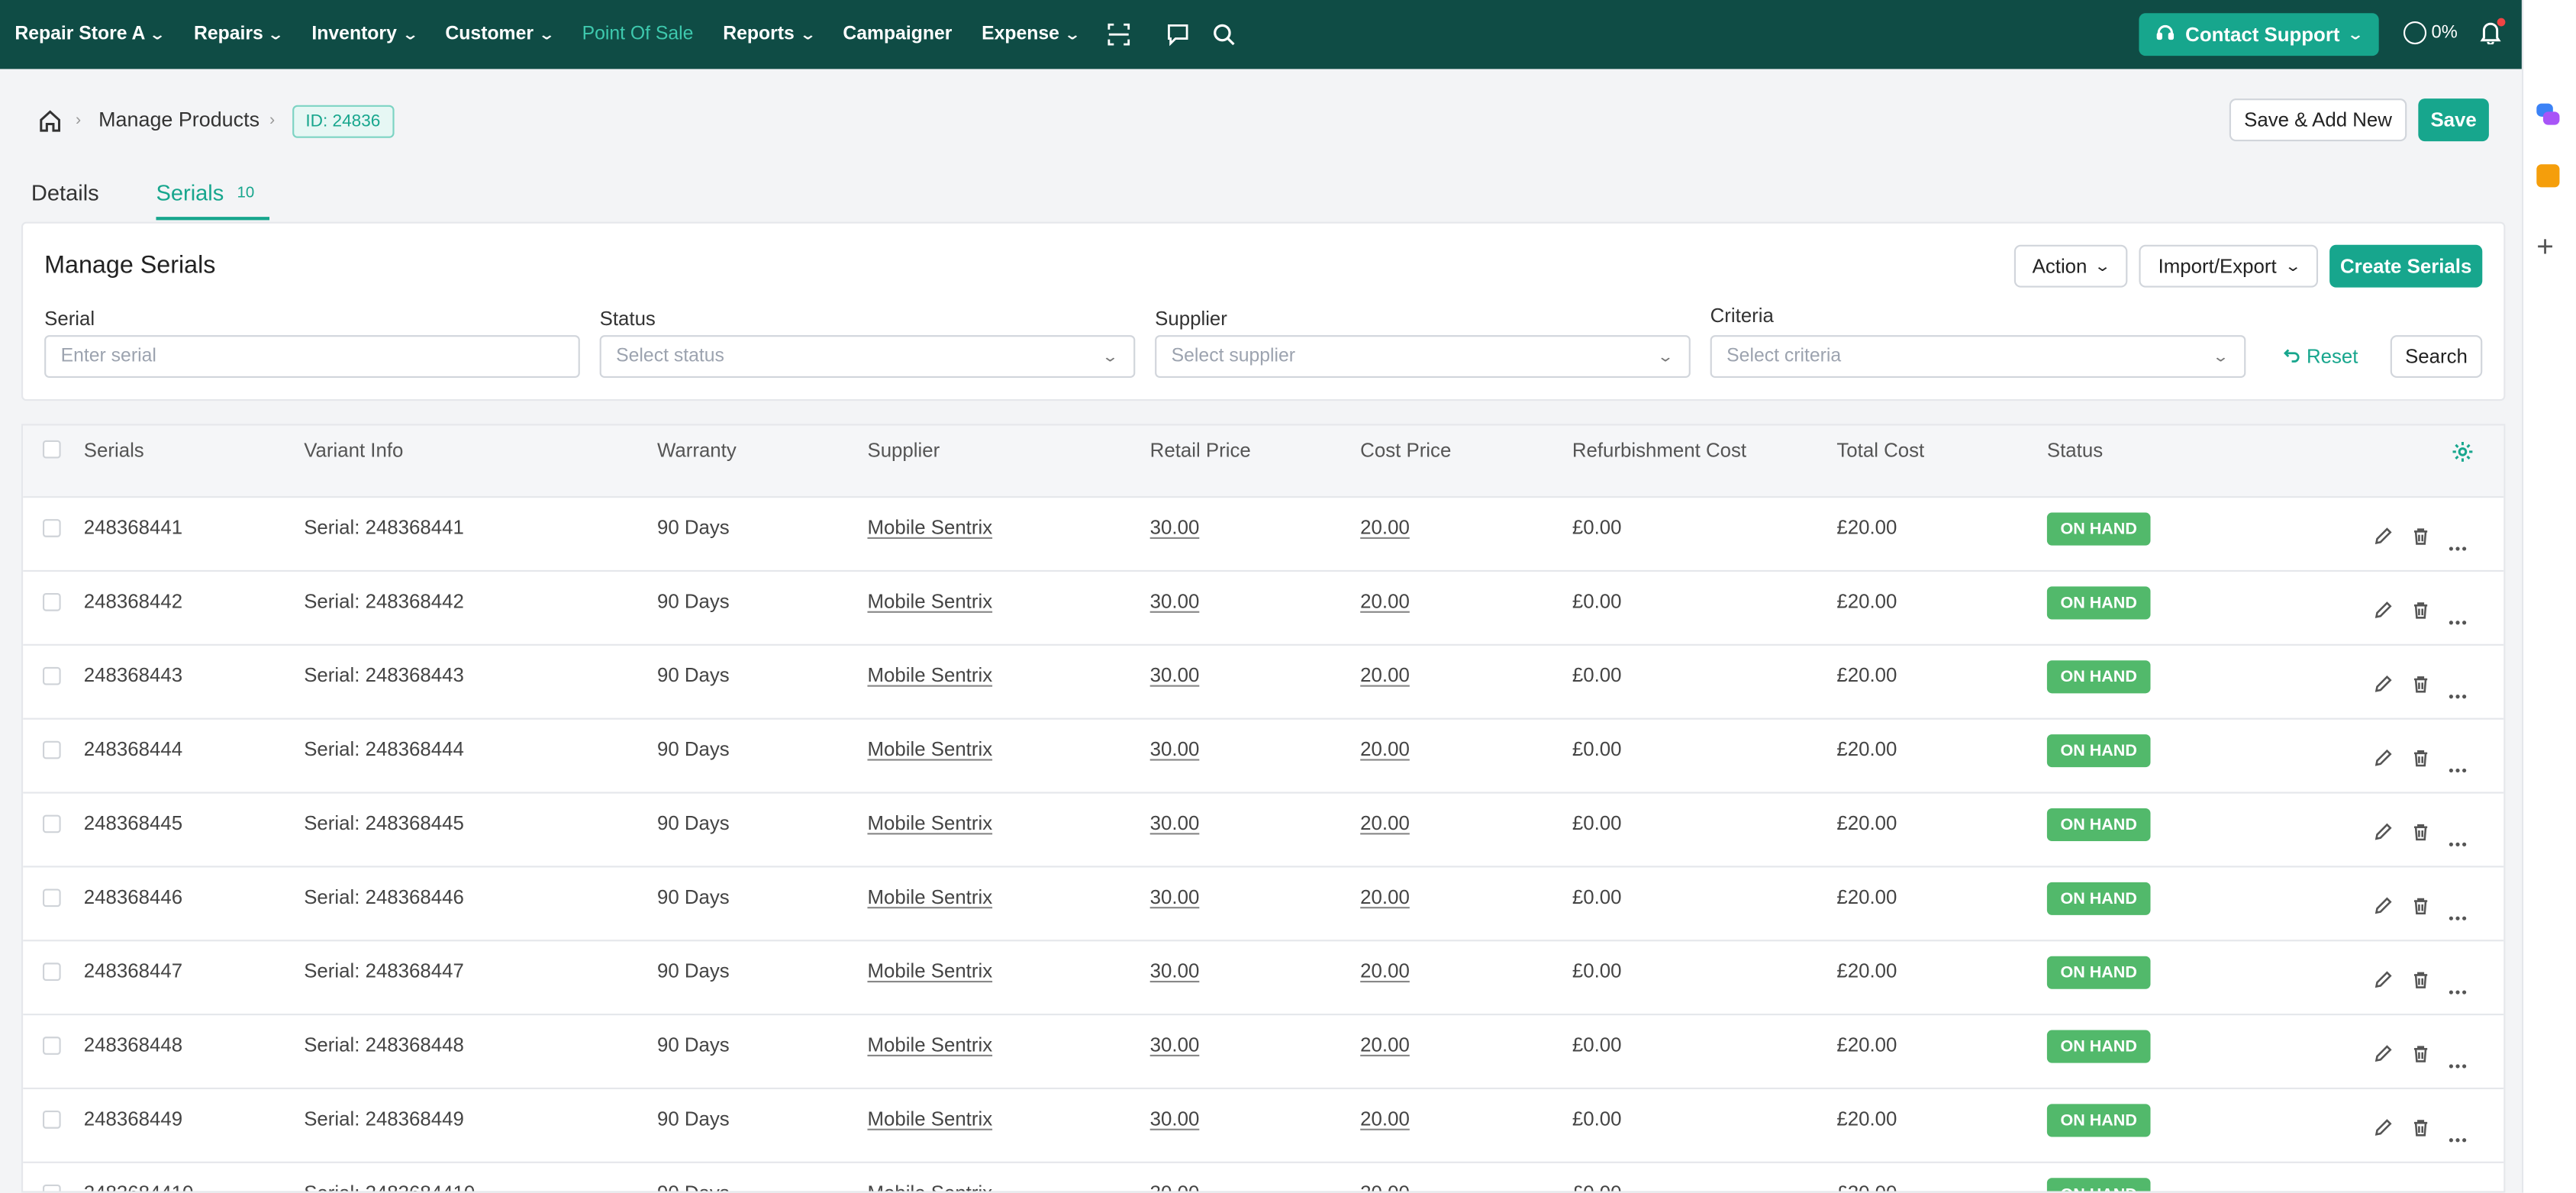  Describe the element at coordinates (868, 357) in the screenshot. I see `status-select: Select status ⌄` at that location.